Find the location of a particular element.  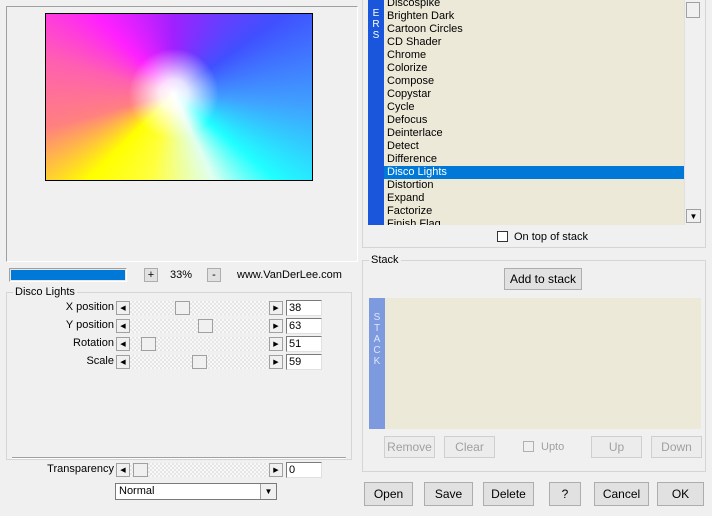

filter-sidebar: ERS is located at coordinates (376, 112).